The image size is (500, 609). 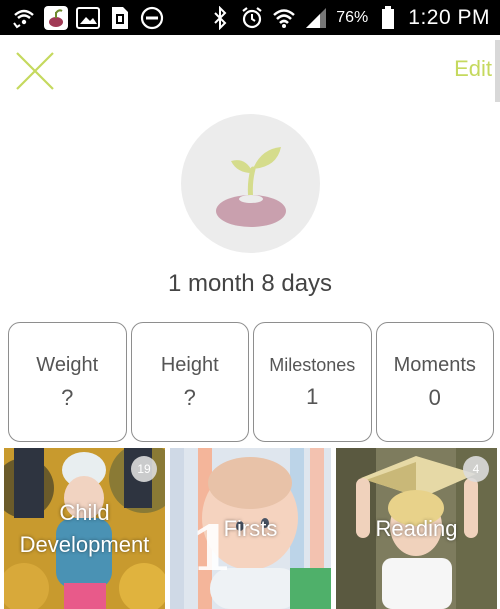 I want to click on firsts-label: Firsts, so click(x=250, y=528).